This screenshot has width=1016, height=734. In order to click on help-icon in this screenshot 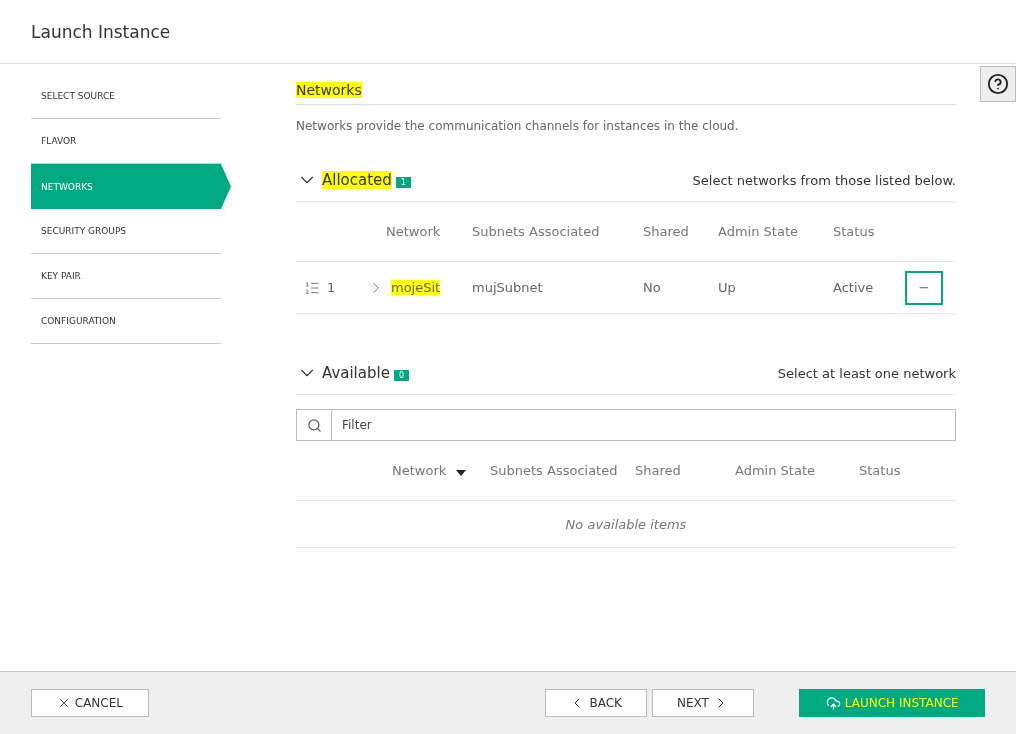, I will do `click(998, 84)`.